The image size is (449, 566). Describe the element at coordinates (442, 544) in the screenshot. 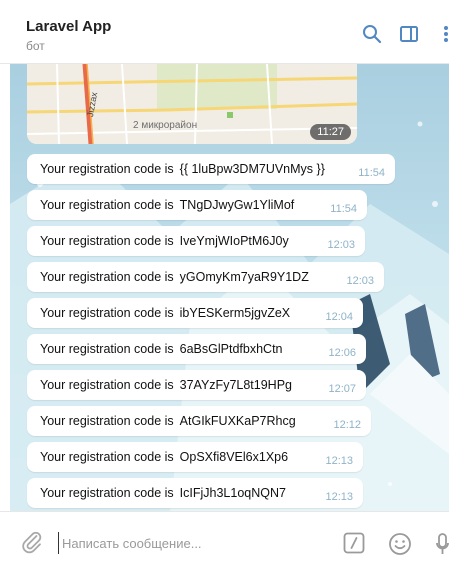

I see `microphone-icon` at that location.